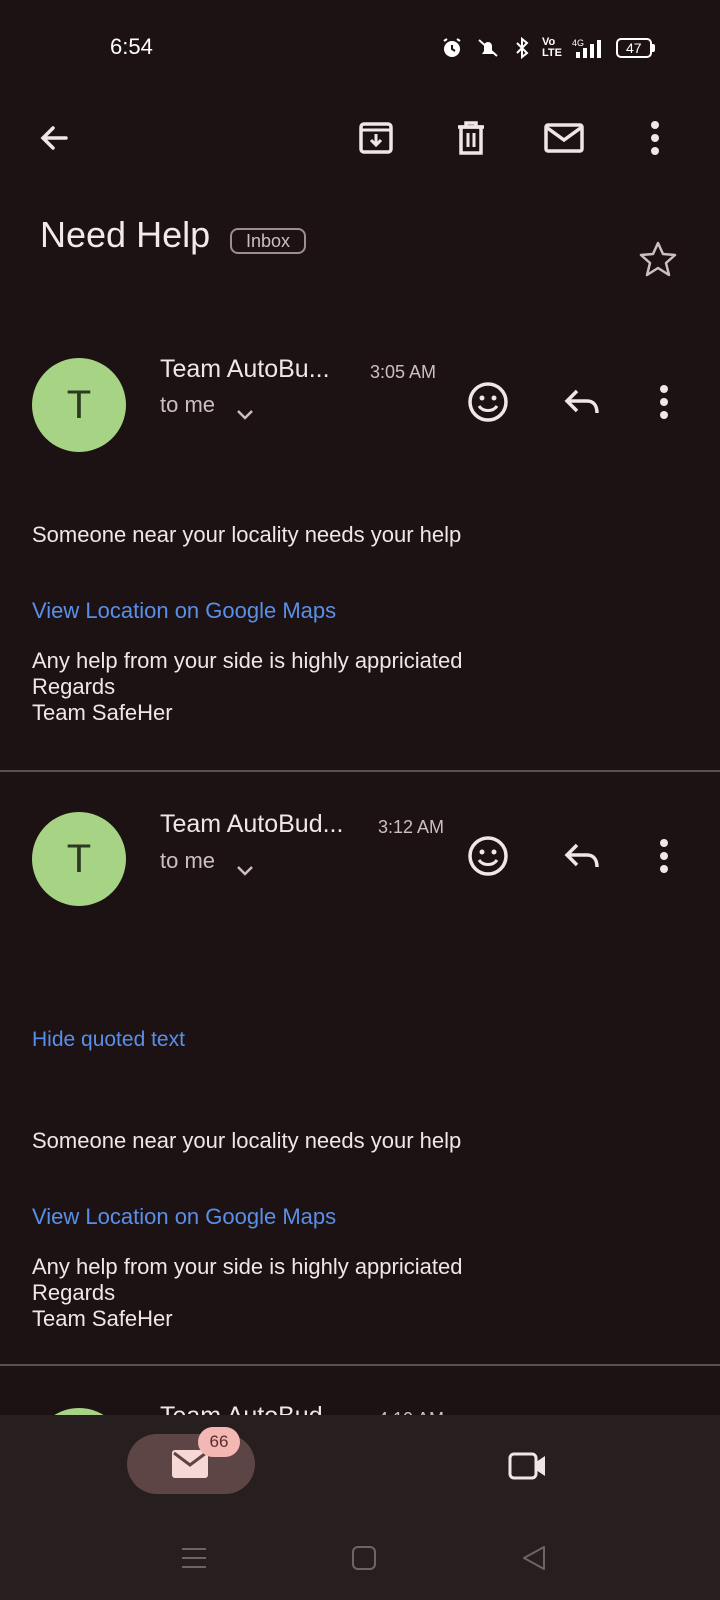  I want to click on arrow-left-icon, so click(54, 138).